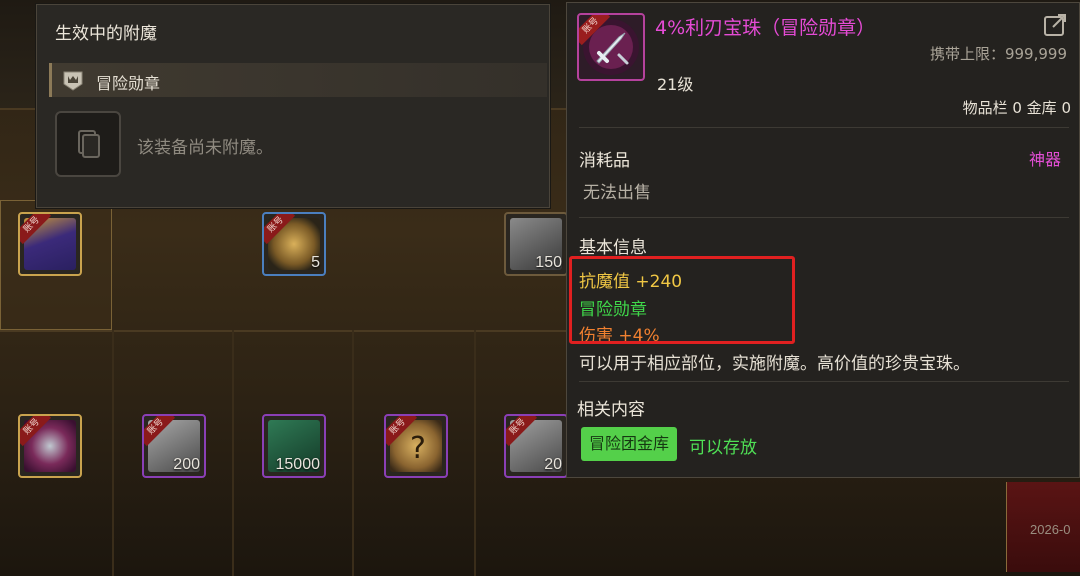 The image size is (1080, 576). I want to click on item-level: 21级, so click(675, 84).